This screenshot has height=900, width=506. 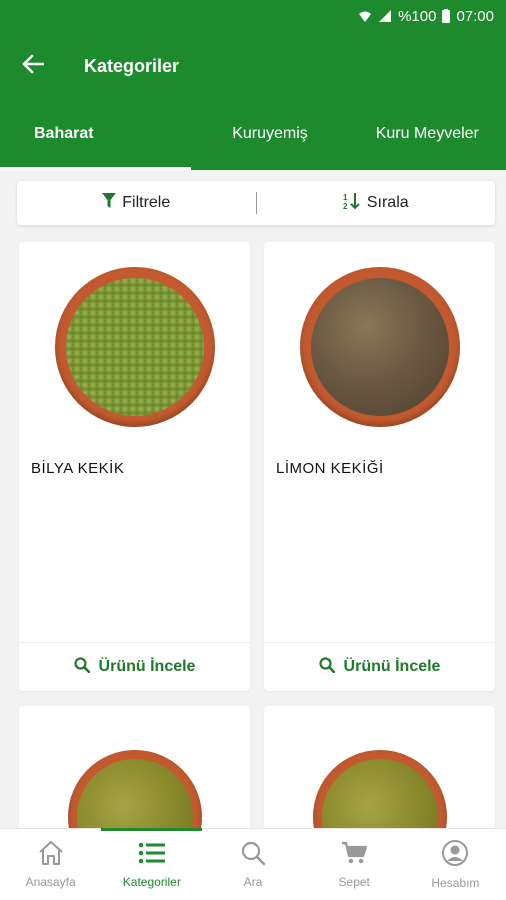 What do you see at coordinates (51, 854) in the screenshot?
I see `home-icon` at bounding box center [51, 854].